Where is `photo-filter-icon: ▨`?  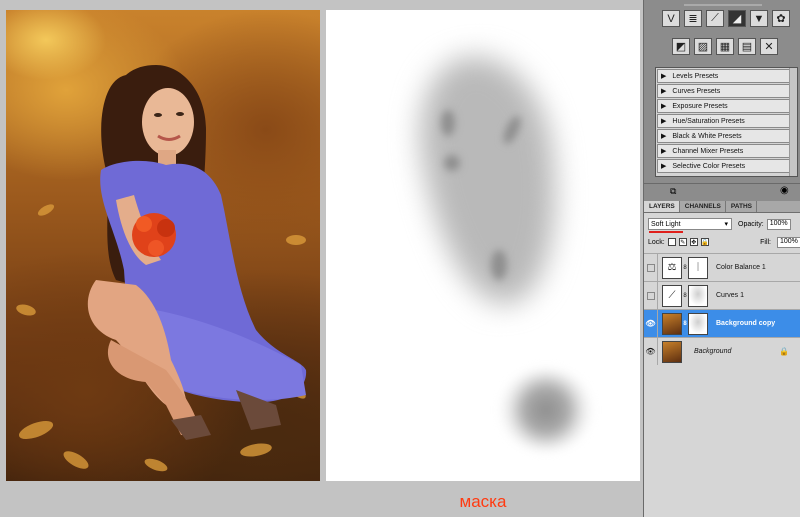 photo-filter-icon: ▨ is located at coordinates (703, 46).